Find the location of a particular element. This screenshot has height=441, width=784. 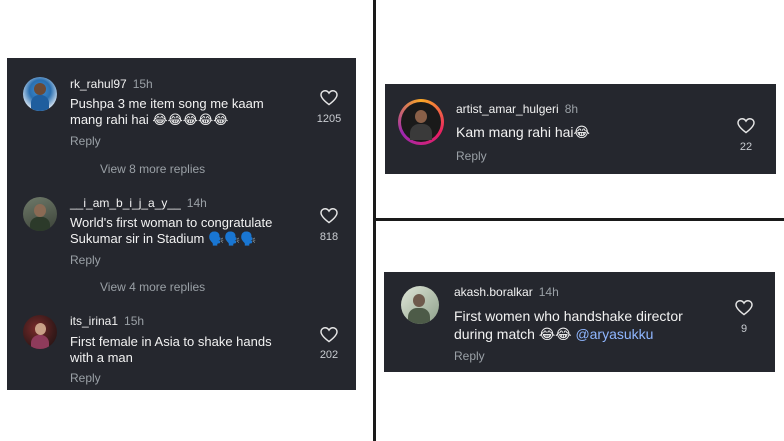

comment-username: artist_amar_hulgeri 8h is located at coordinates (517, 109).